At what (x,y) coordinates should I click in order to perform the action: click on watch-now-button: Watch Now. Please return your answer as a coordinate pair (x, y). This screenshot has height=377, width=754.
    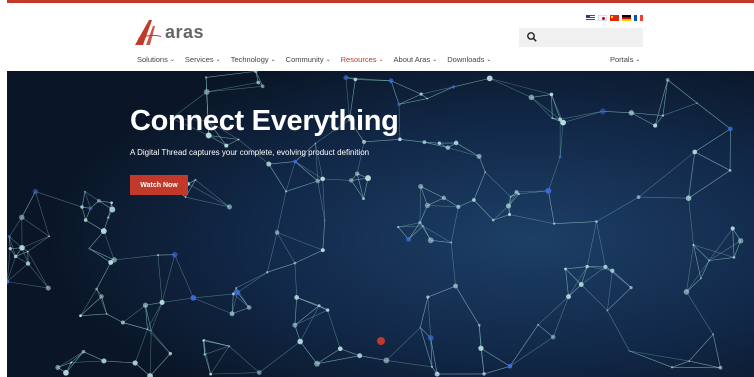
    Looking at the image, I should click on (159, 185).